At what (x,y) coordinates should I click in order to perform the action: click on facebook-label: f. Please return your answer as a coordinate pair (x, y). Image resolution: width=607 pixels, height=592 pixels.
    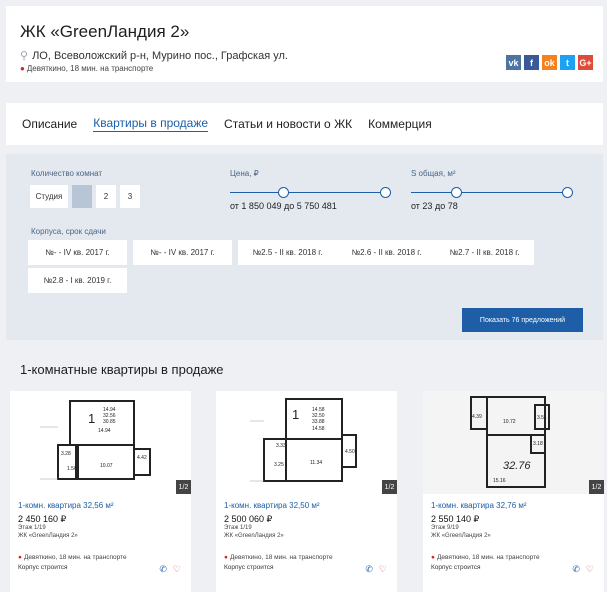
    Looking at the image, I should click on (531, 62).